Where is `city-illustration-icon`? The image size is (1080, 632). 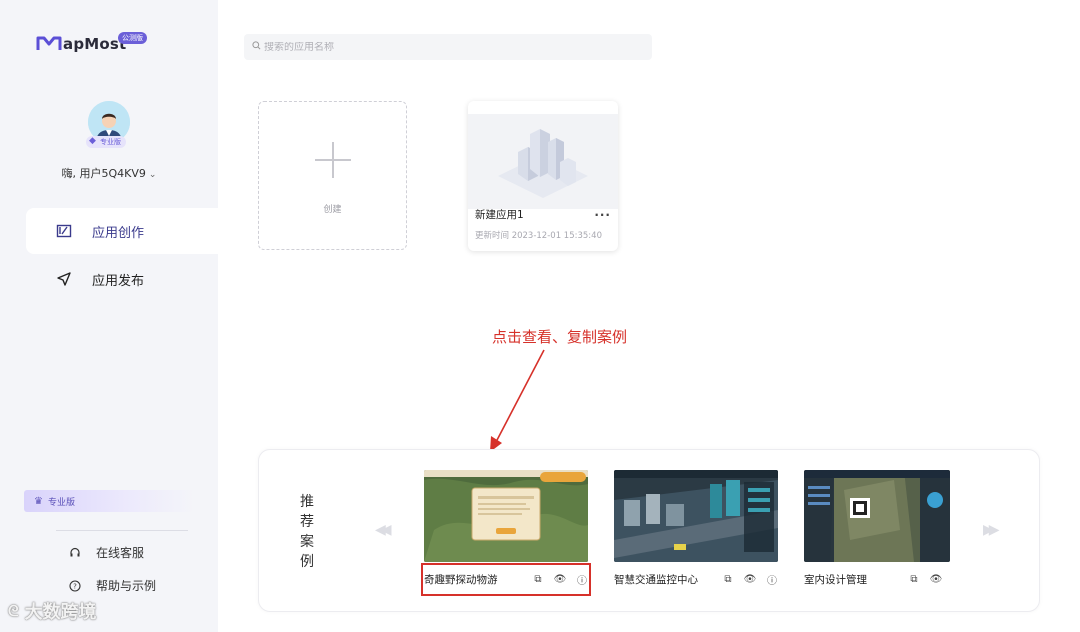 city-illustration-icon is located at coordinates (543, 161).